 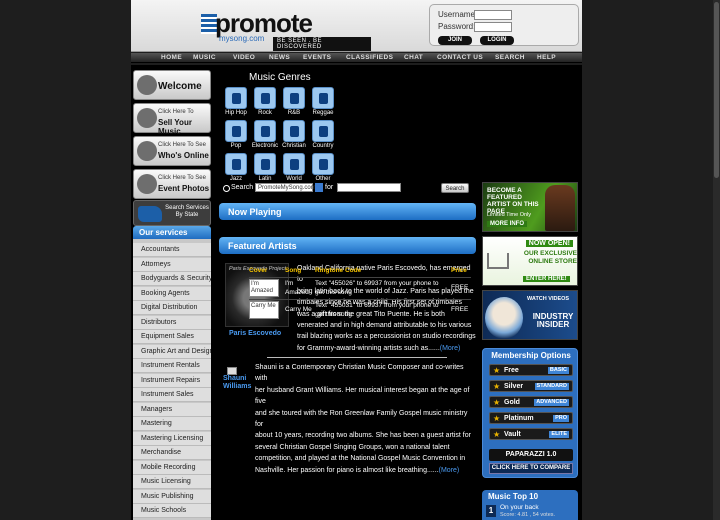 What do you see at coordinates (294, 179) in the screenshot?
I see `genre-label: World` at bounding box center [294, 179].